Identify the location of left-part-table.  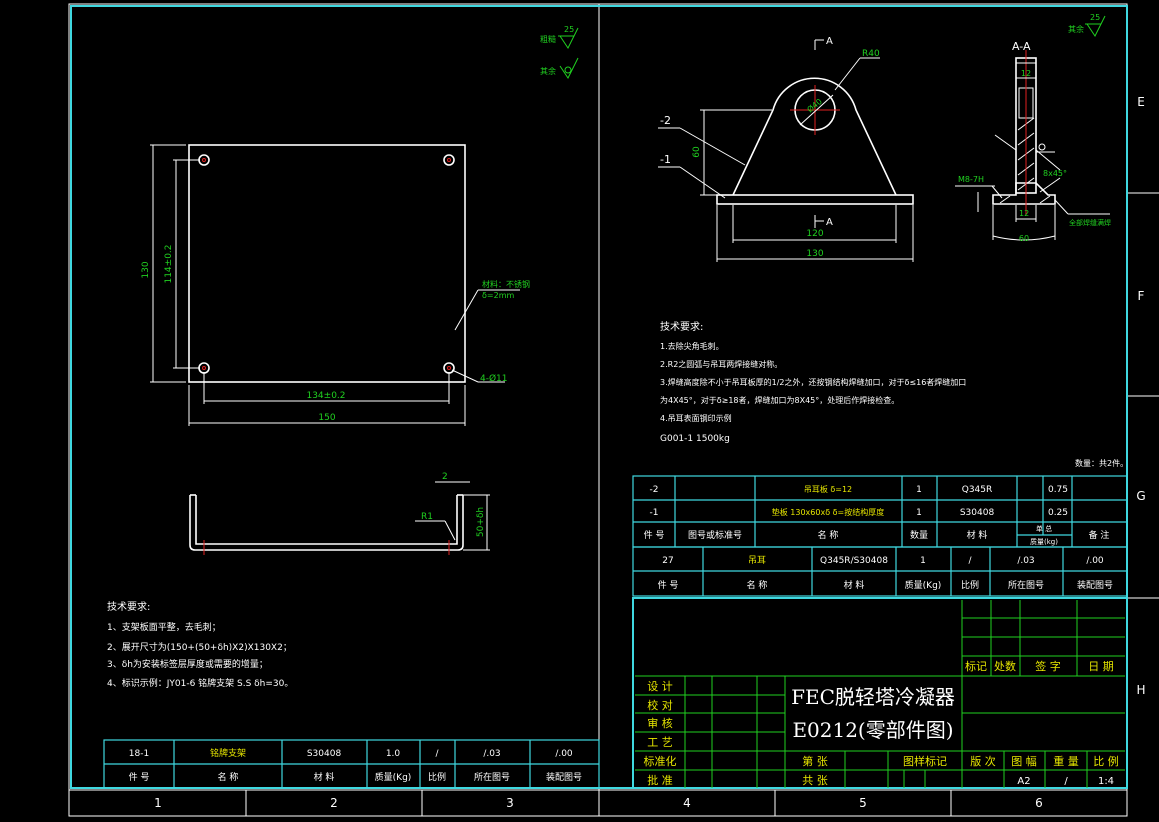
(351, 764).